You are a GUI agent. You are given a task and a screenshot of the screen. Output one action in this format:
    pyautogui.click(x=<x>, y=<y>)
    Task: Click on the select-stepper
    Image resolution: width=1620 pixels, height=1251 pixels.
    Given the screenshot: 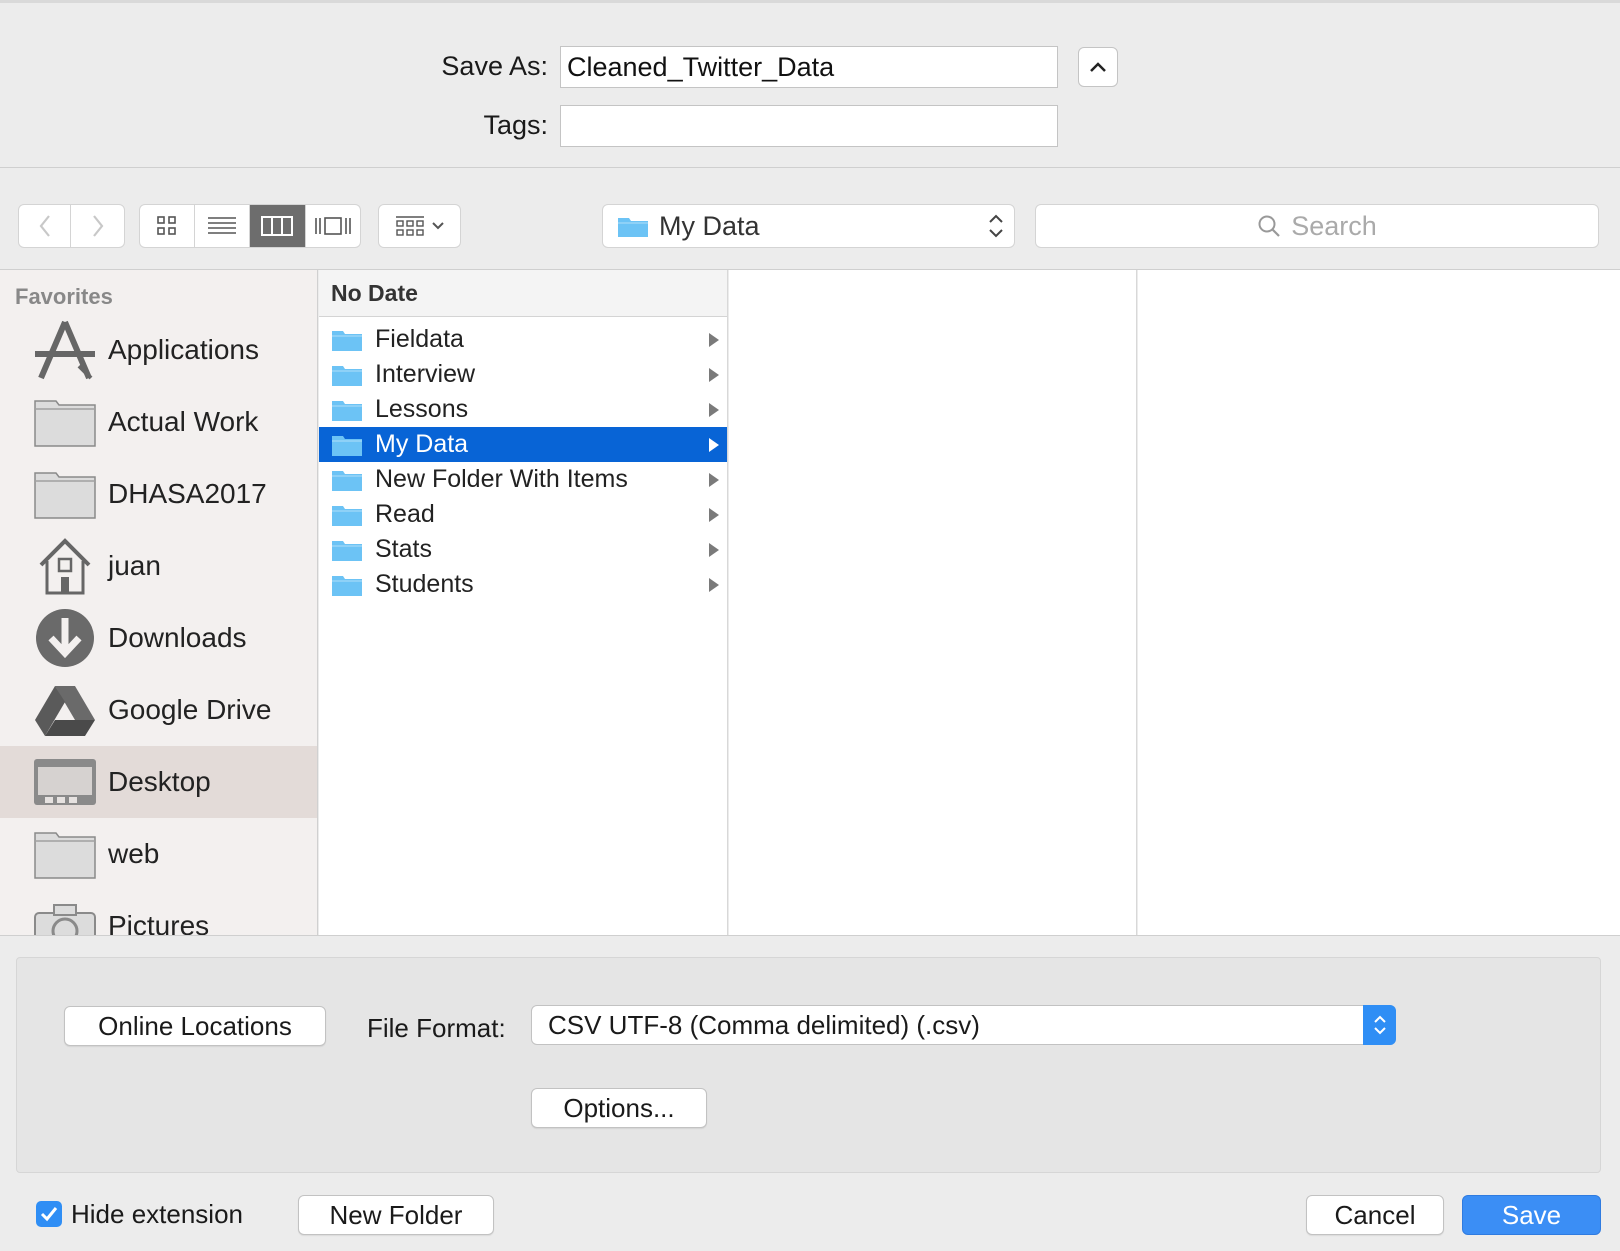 What is the action you would take?
    pyautogui.click(x=1379, y=1025)
    